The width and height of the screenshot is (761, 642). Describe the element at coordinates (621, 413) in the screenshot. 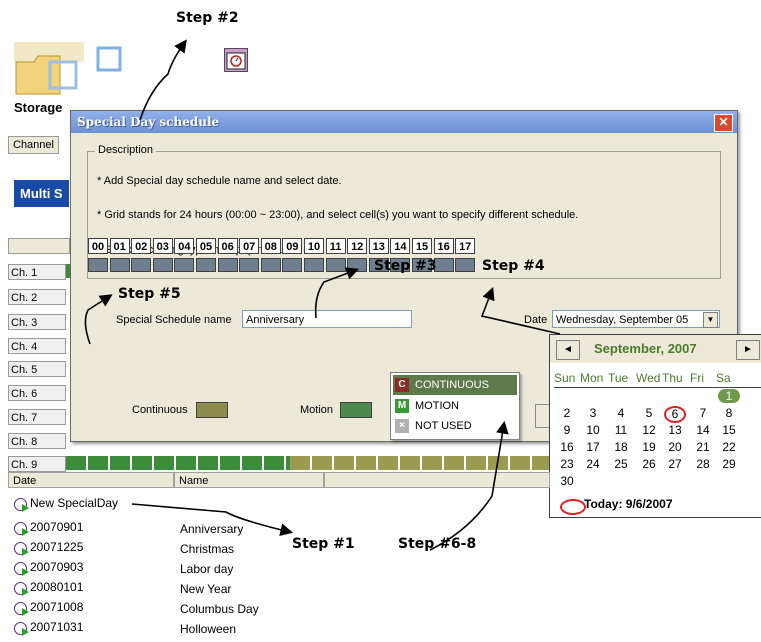

I see `calendar-day: 4` at that location.